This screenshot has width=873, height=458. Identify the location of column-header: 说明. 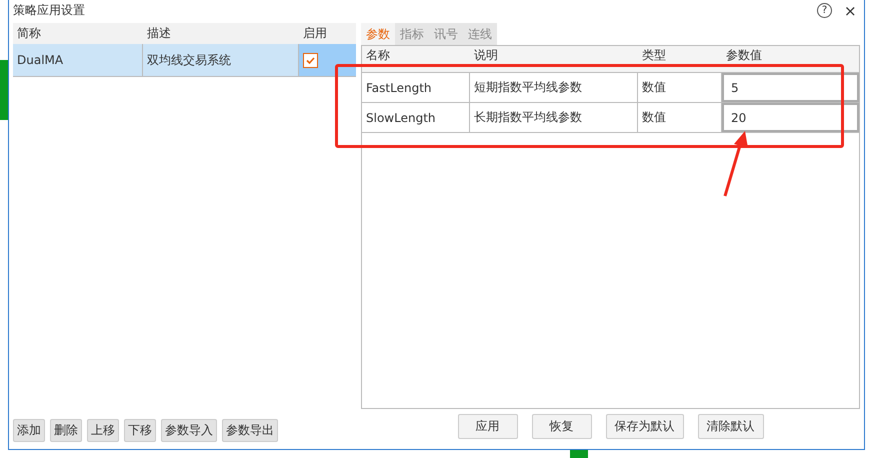
(486, 55).